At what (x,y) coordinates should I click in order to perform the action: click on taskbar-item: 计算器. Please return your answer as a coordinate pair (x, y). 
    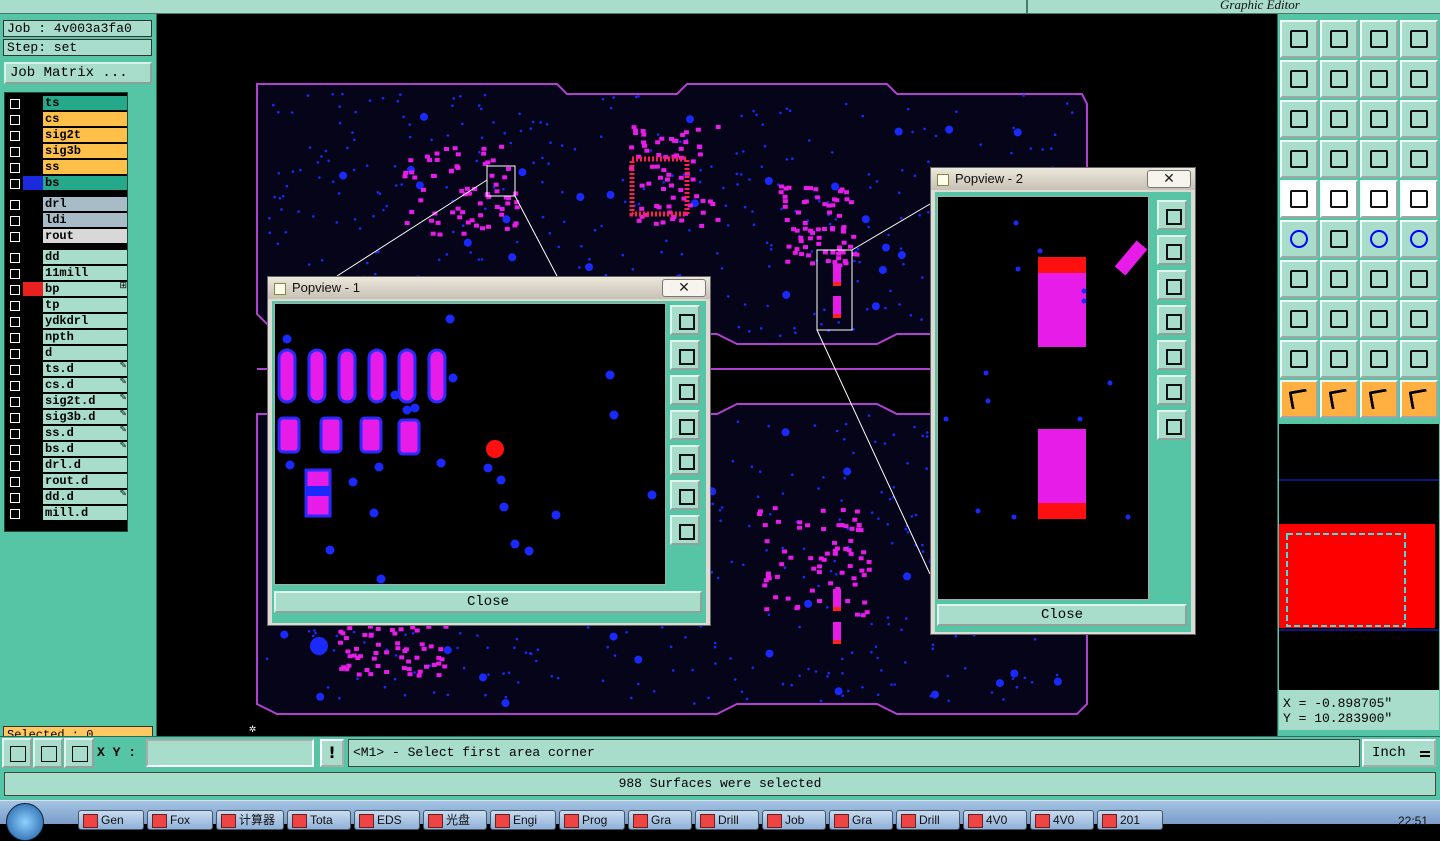
    Looking at the image, I should click on (250, 820).